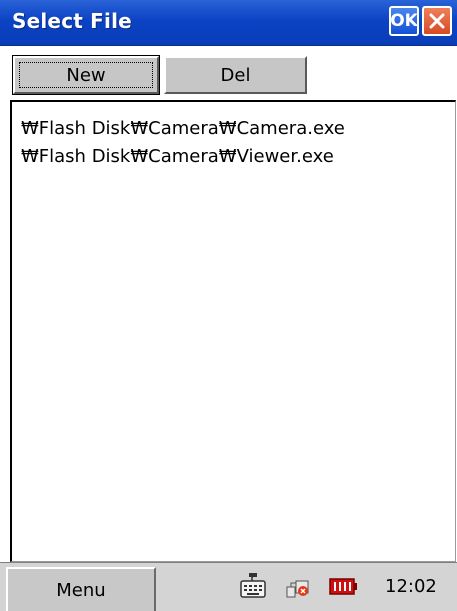 The width and height of the screenshot is (457, 611). I want to click on list-item: ₩Flash Disk₩Camera₩Viewer.exe, so click(177, 156).